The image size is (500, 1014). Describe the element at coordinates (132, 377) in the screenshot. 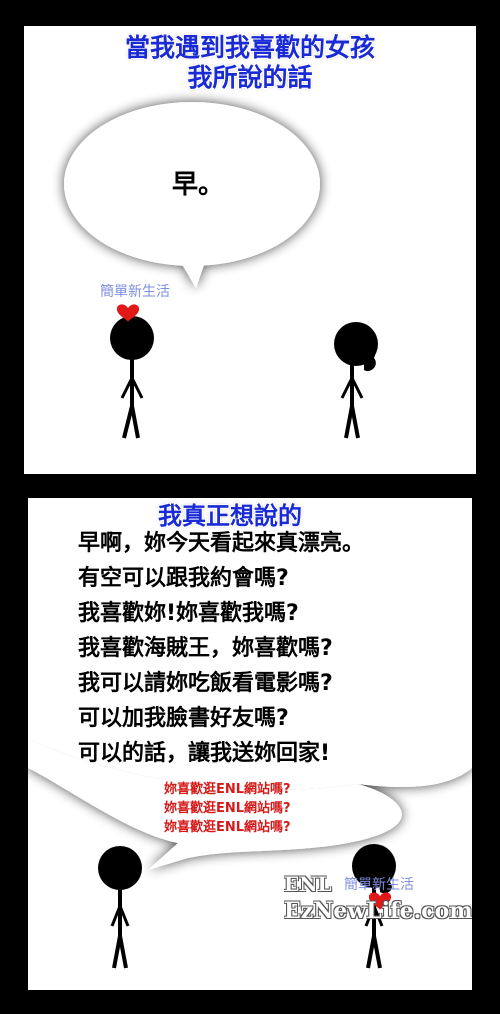

I see `boy-figure` at that location.